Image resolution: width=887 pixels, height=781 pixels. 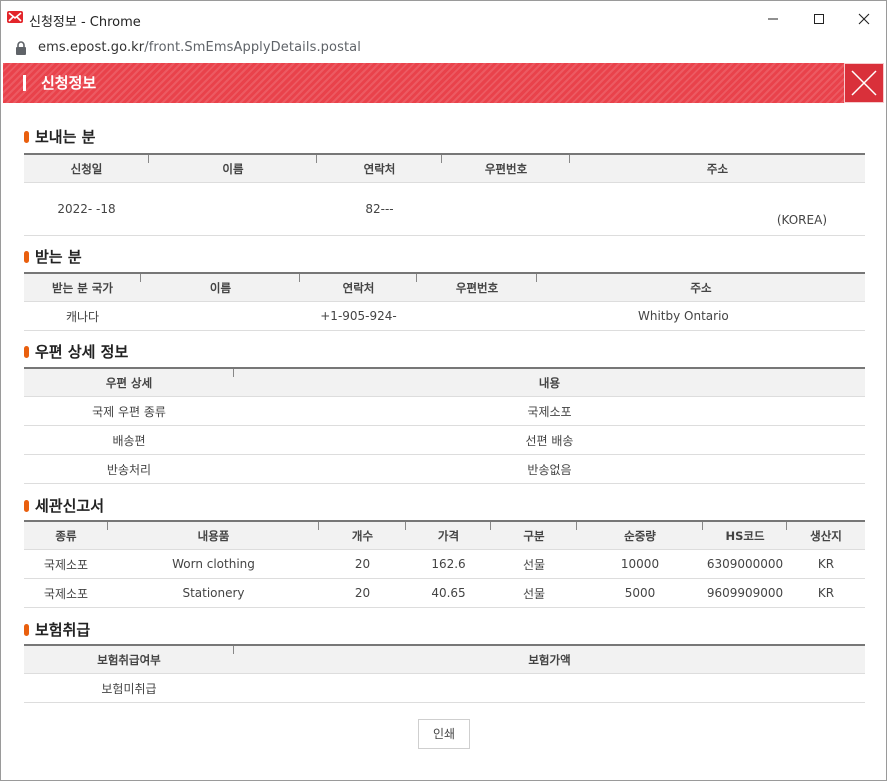 I want to click on minimize-button, so click(x=772, y=19).